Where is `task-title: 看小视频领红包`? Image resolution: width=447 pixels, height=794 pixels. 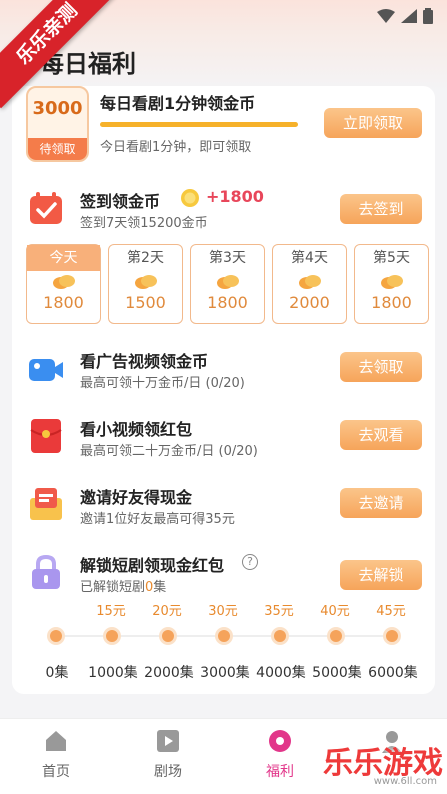
task-title: 看小视频领红包 is located at coordinates (136, 429).